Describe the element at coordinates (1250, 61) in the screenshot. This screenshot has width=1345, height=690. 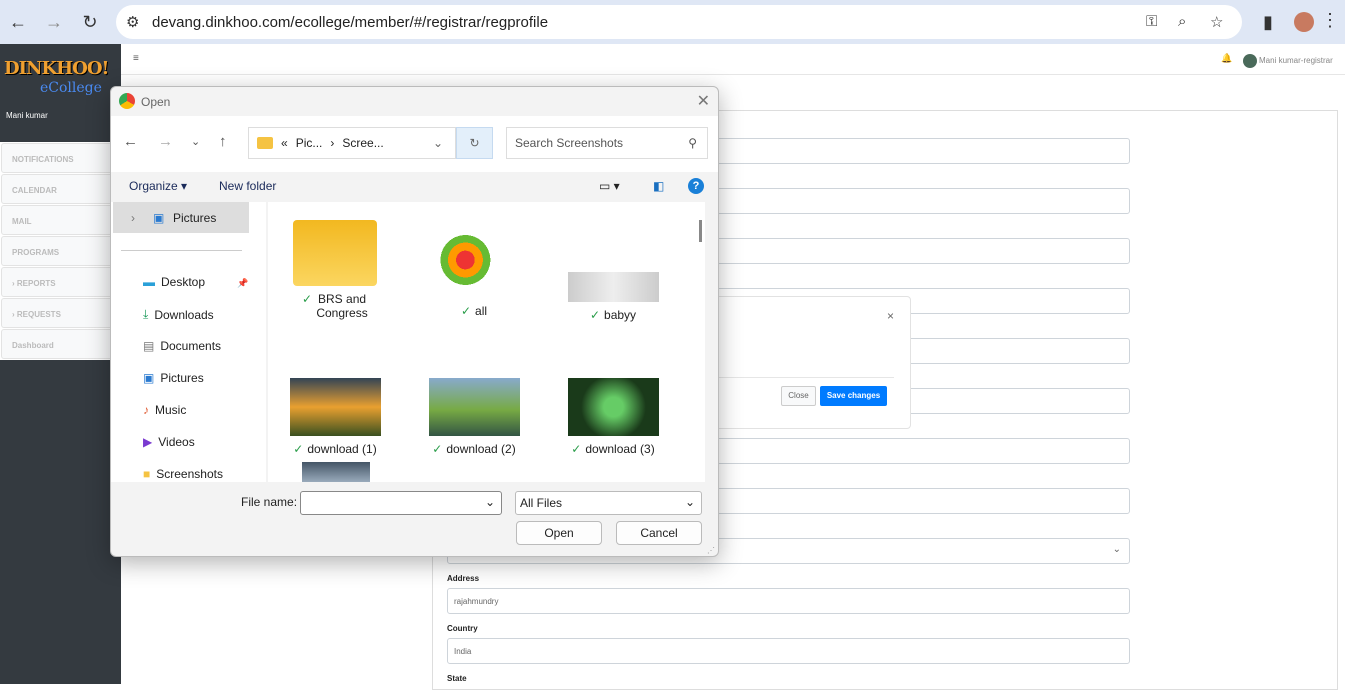
I see `user-avatar` at that location.